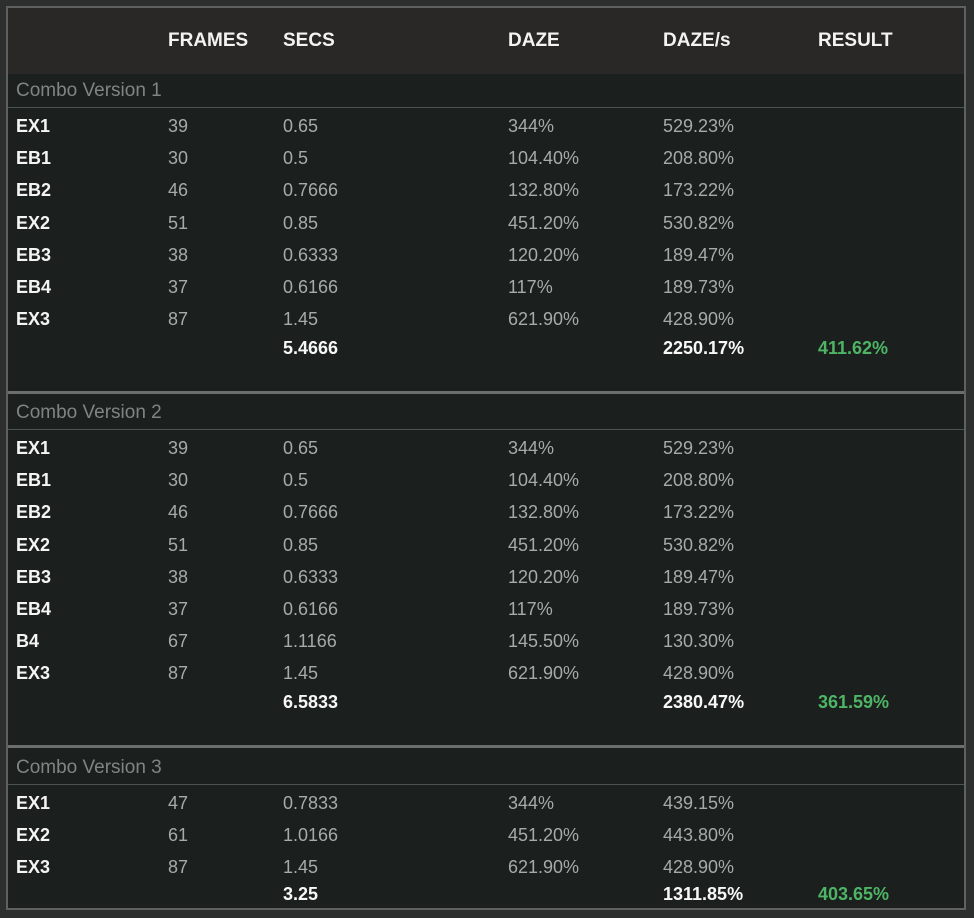 This screenshot has width=974, height=918. Describe the element at coordinates (33, 319) in the screenshot. I see `item-name: EX3` at that location.